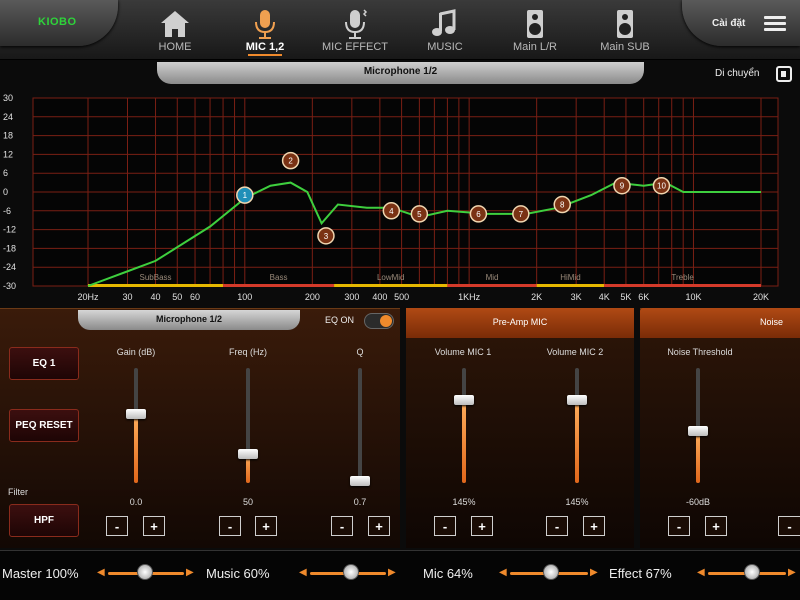 The height and width of the screenshot is (600, 800). Describe the element at coordinates (266, 526) in the screenshot. I see `freq-plus-button: +` at that location.